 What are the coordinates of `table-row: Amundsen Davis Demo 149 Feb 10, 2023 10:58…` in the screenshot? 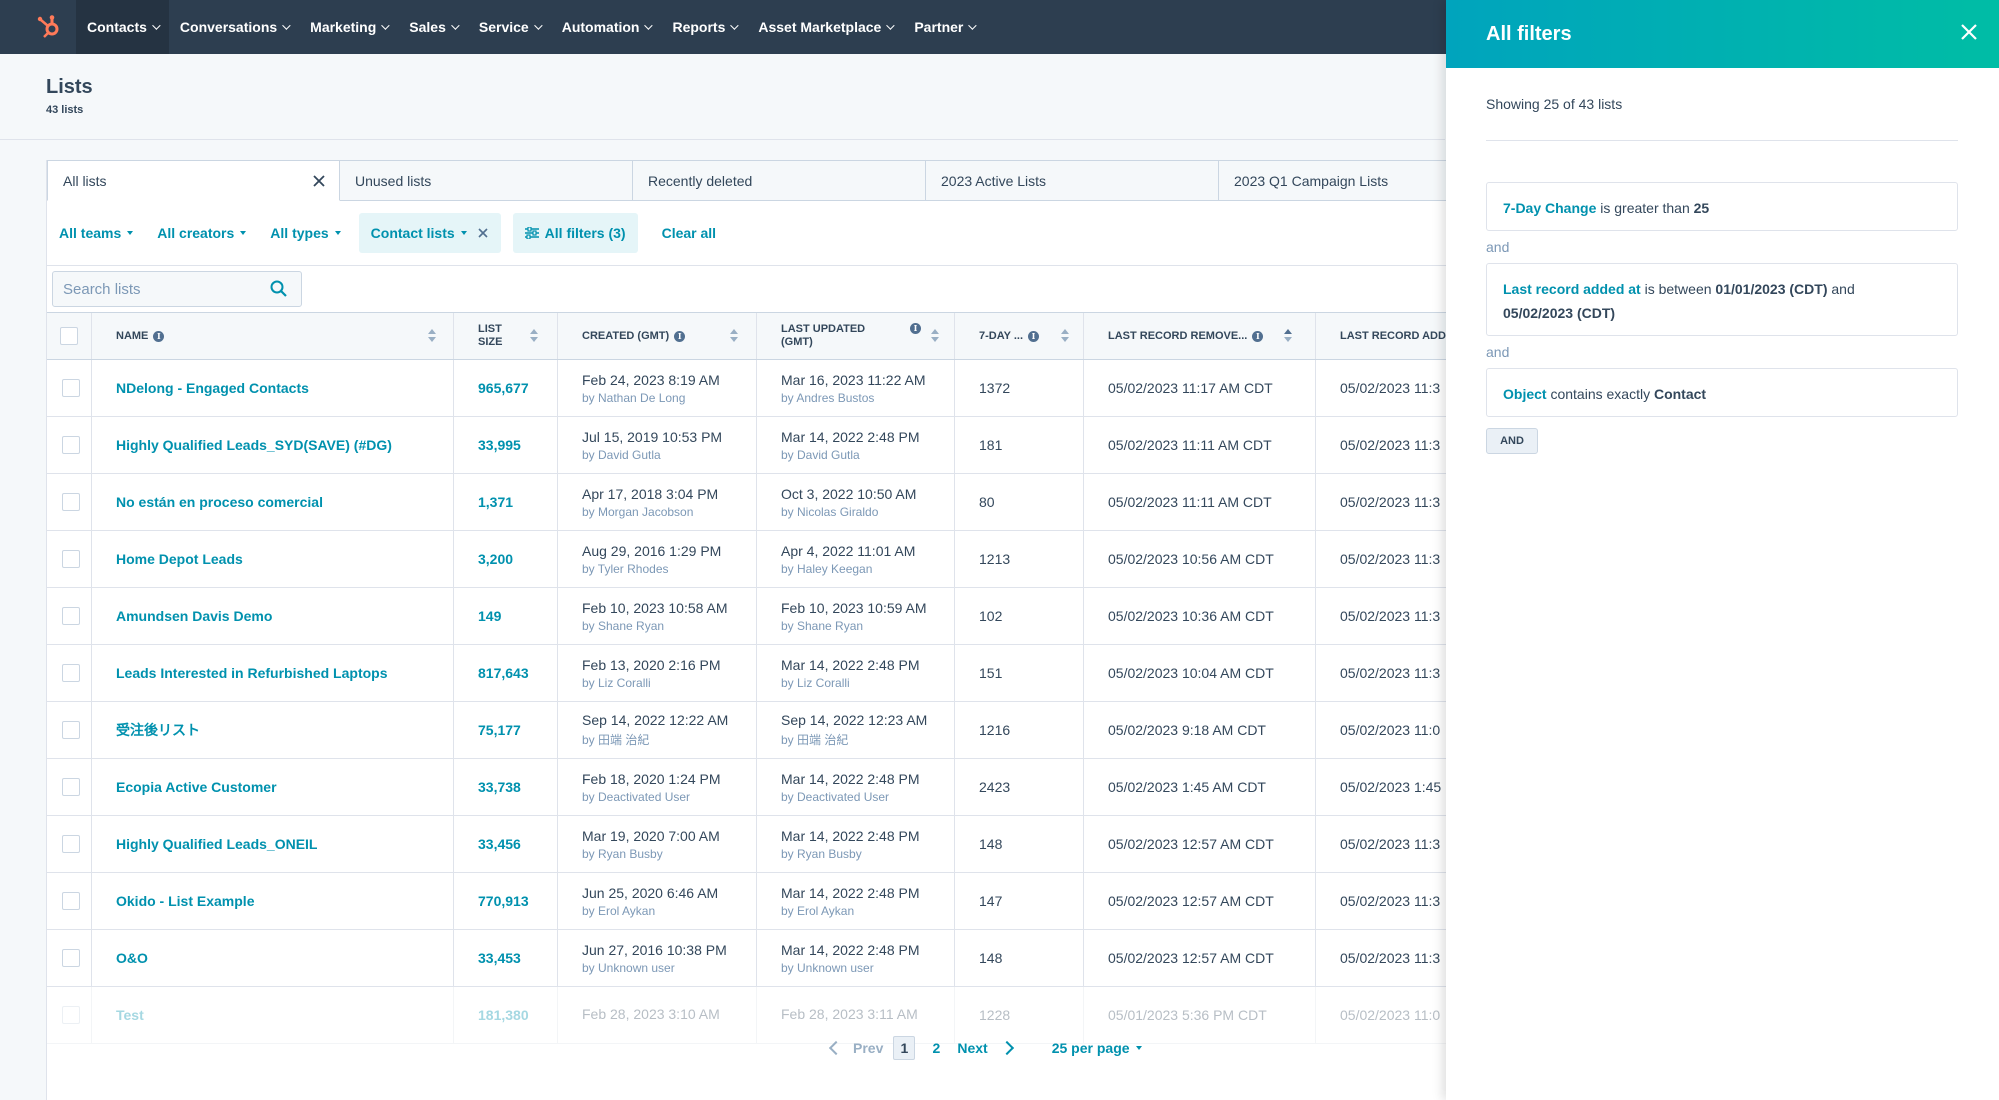 It's located at (747, 616).